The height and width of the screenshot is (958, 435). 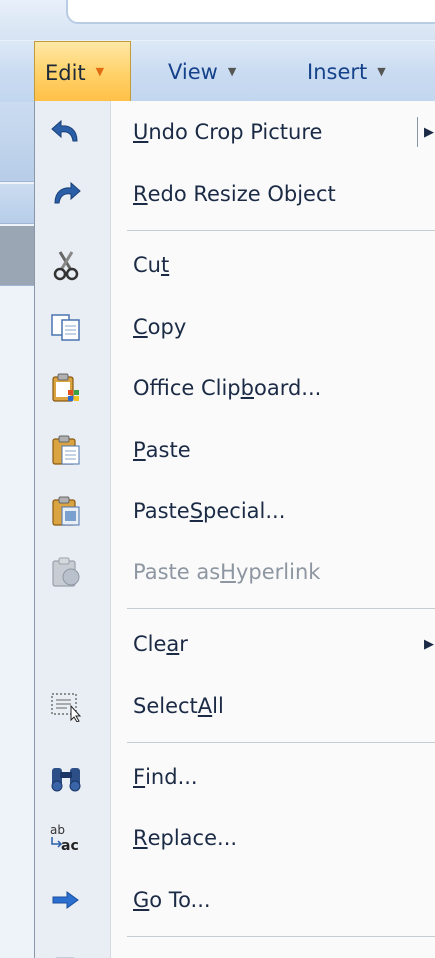 I want to click on menu-edit-label: Edit, so click(x=65, y=72).